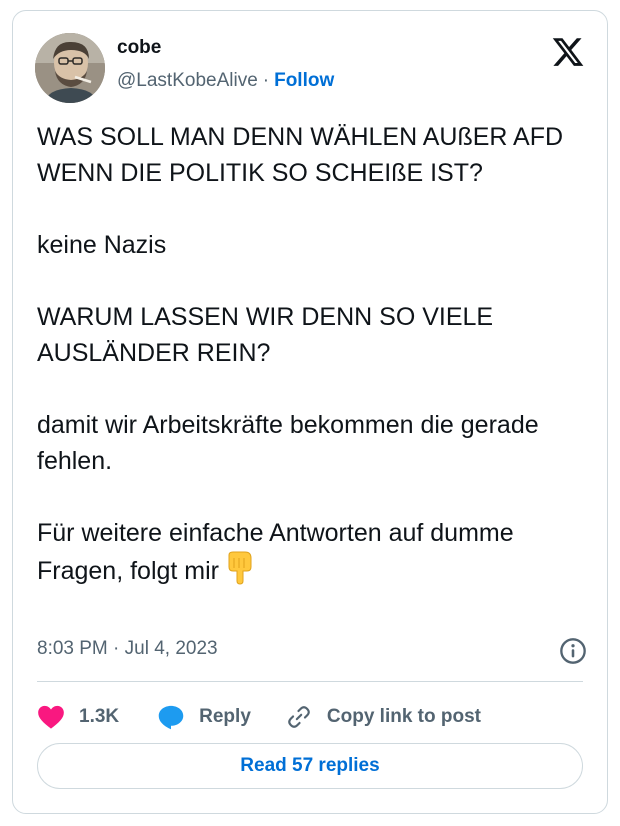 The image size is (620, 826). I want to click on reply-button: Reply, so click(204, 717).